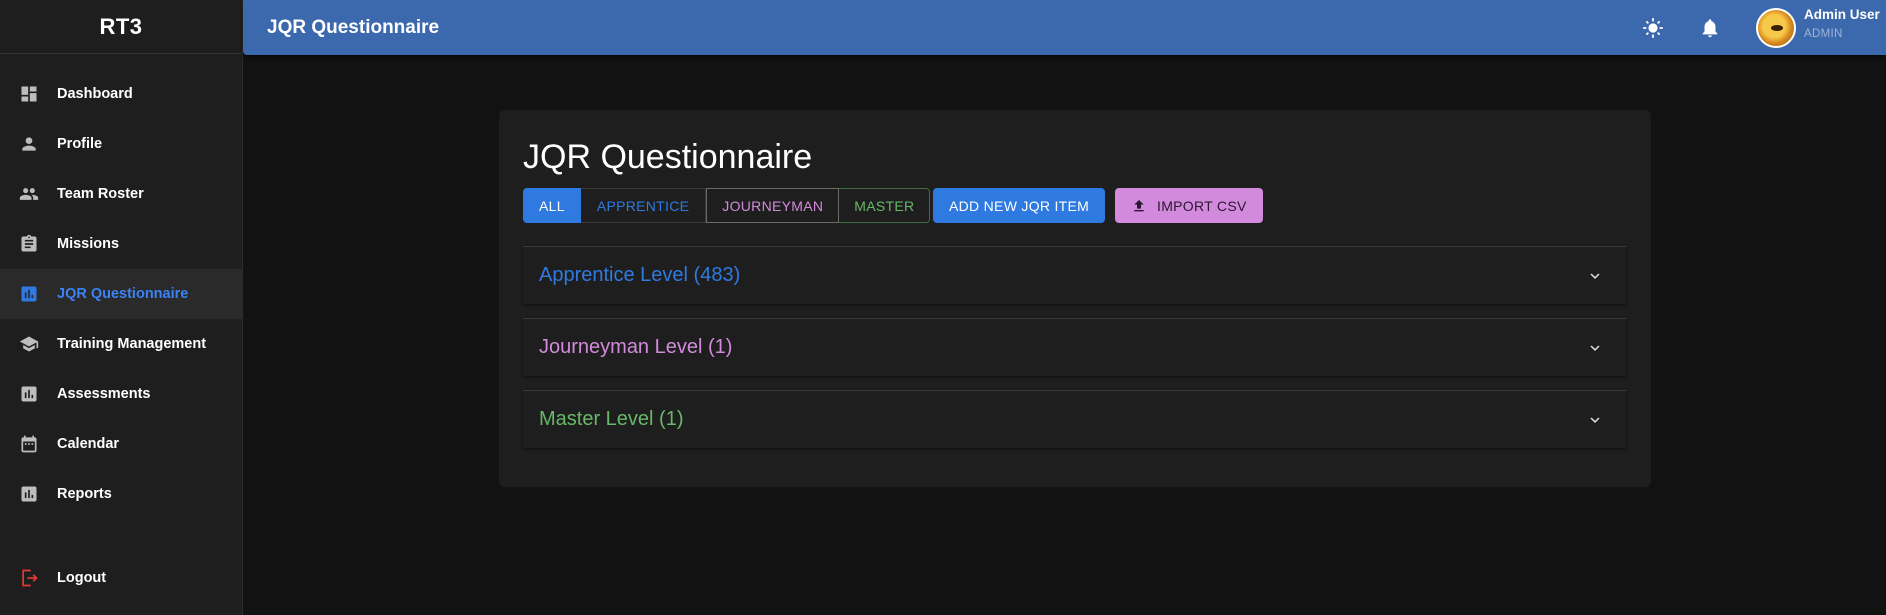 The image size is (1886, 615). I want to click on theme-toggle-sun-icon, so click(1653, 28).